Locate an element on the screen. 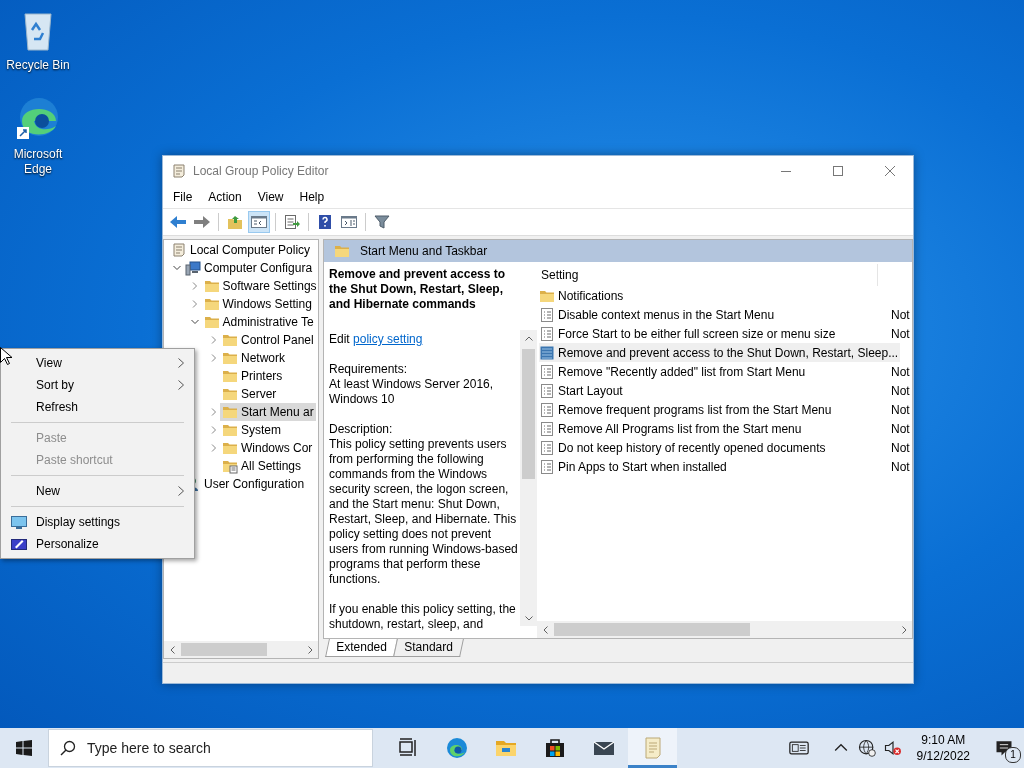 This screenshot has width=1024, height=768. setting-item: Remove "Recently added" list from Start Menu is located at coordinates (711, 371).